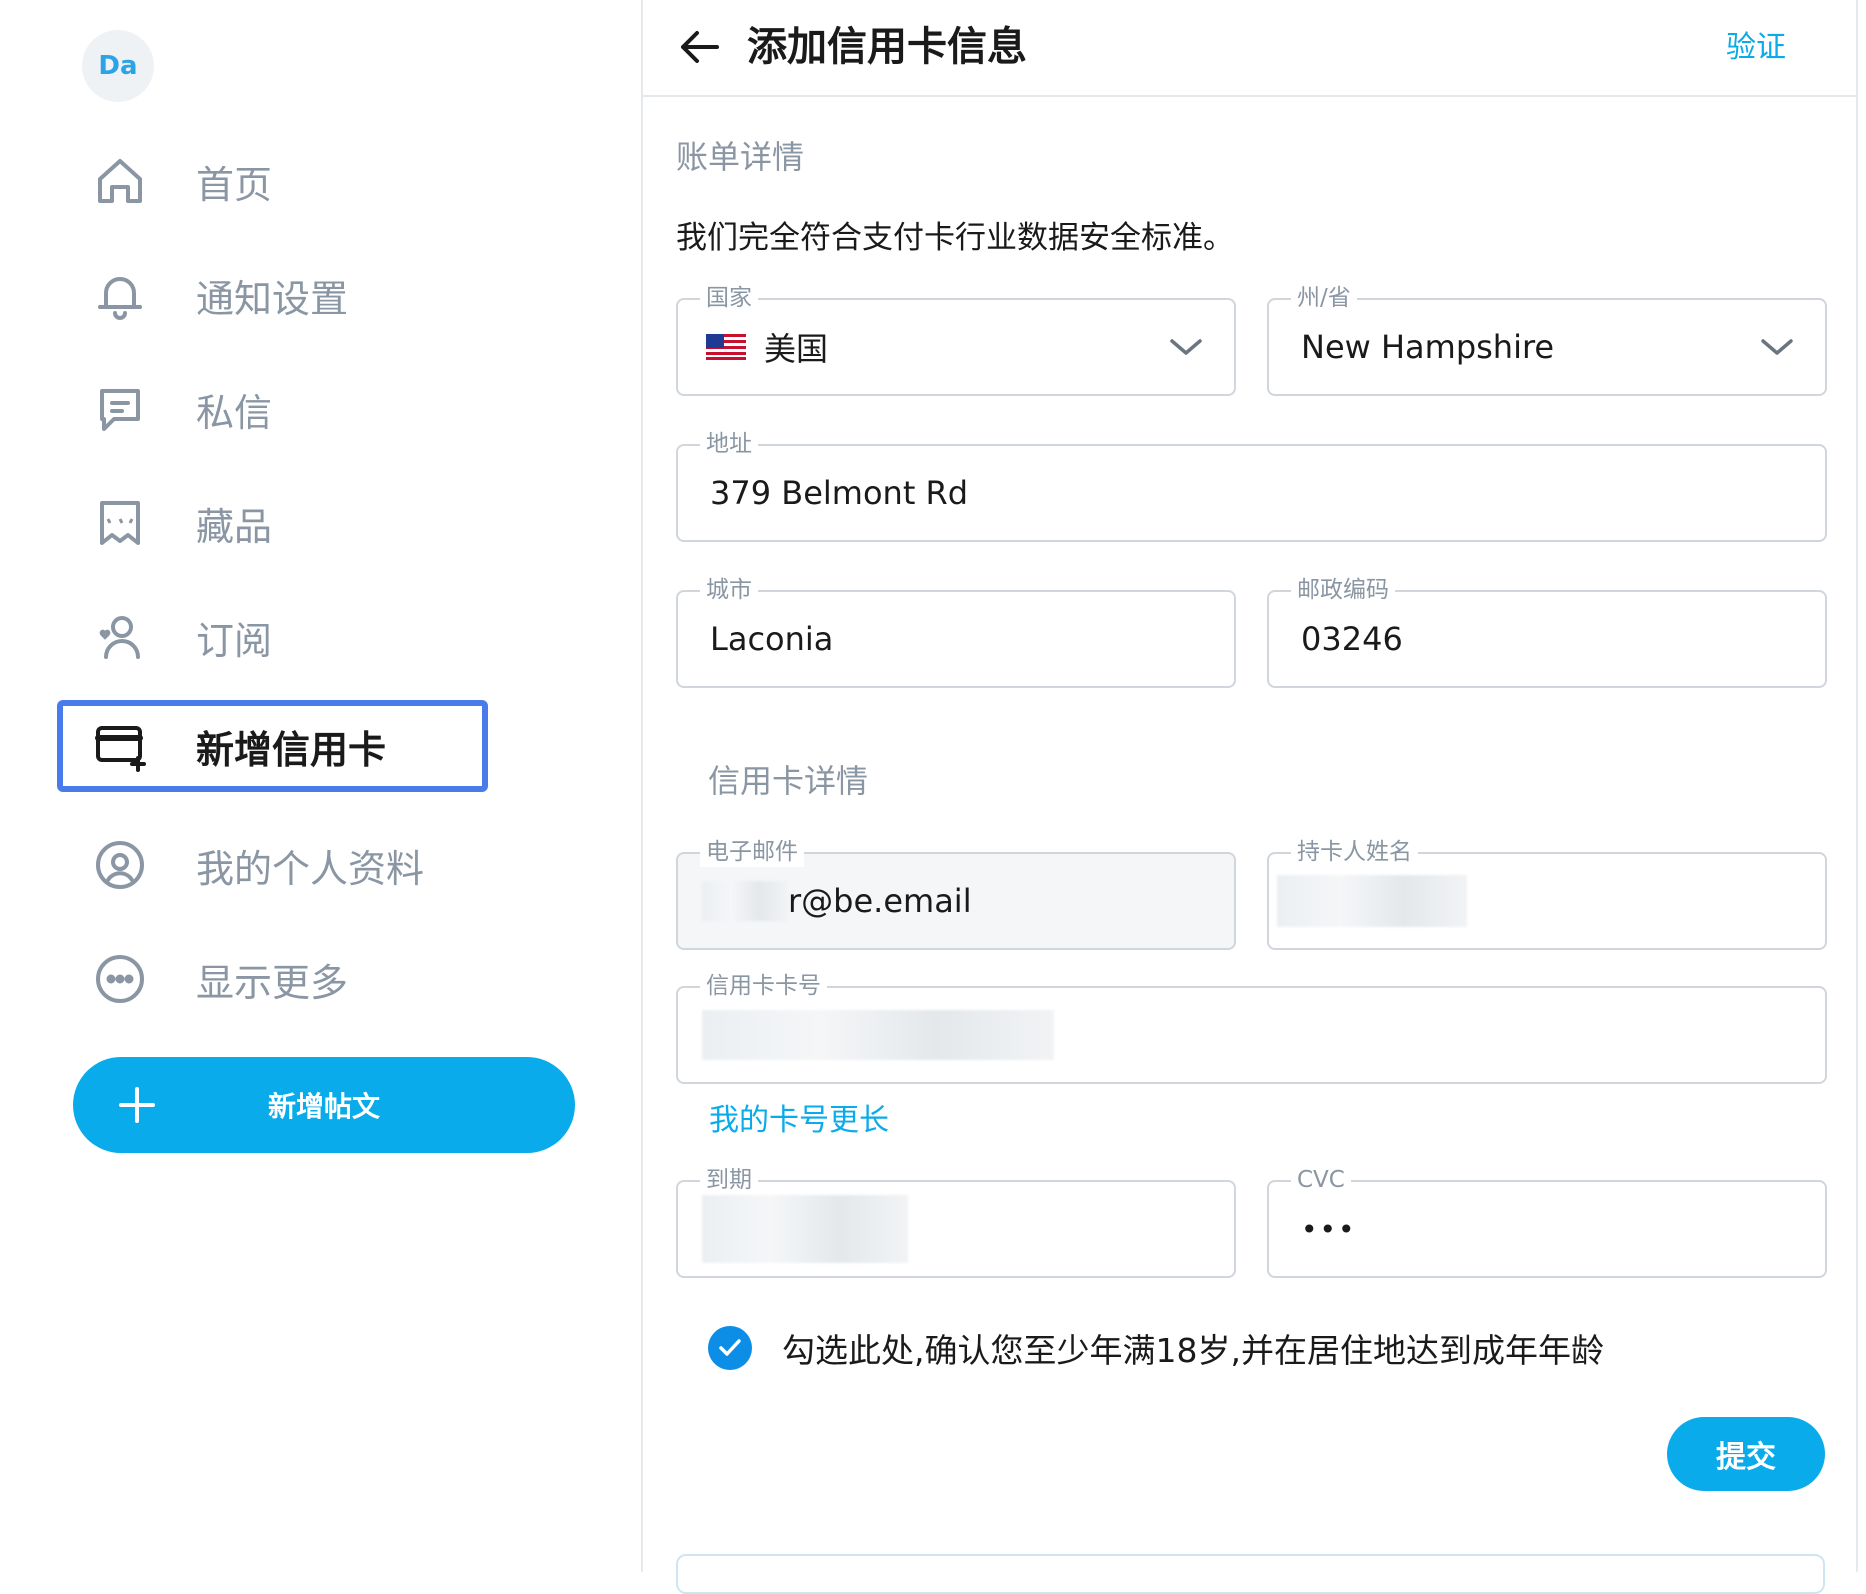  Describe the element at coordinates (120, 409) in the screenshot. I see `message-icon` at that location.